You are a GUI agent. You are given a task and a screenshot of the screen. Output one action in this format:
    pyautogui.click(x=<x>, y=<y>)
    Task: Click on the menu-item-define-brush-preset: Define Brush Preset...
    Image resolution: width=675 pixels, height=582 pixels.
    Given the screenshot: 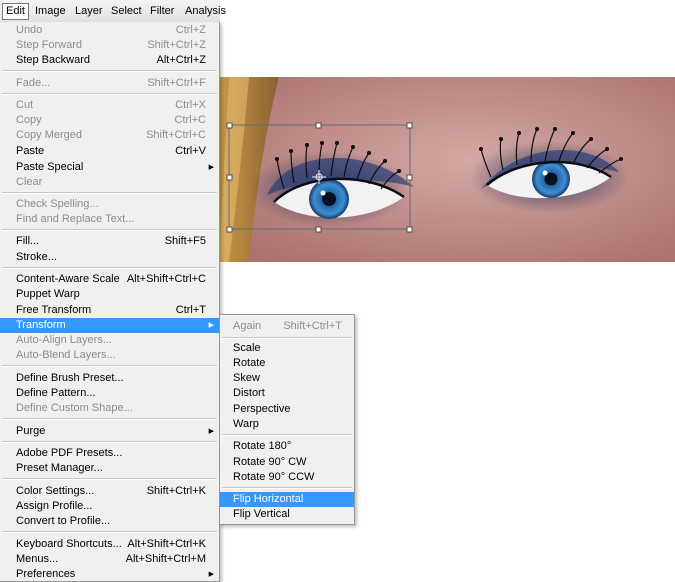 What is the action you would take?
    pyautogui.click(x=109, y=378)
    